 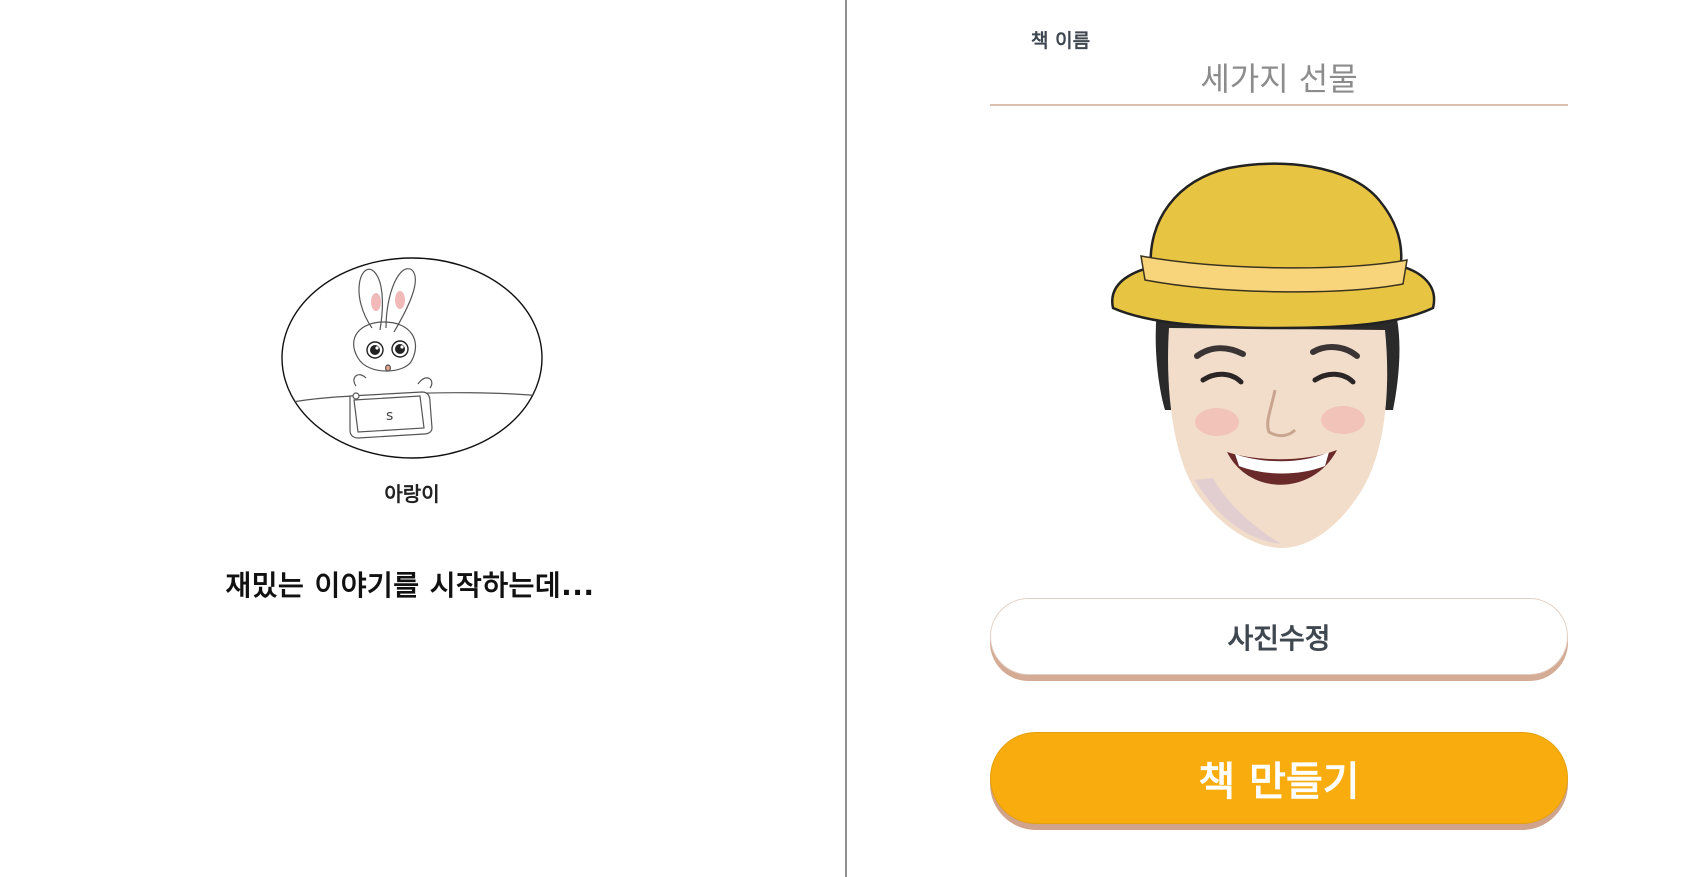 I want to click on character-name-label: 아랑이, so click(x=412, y=494).